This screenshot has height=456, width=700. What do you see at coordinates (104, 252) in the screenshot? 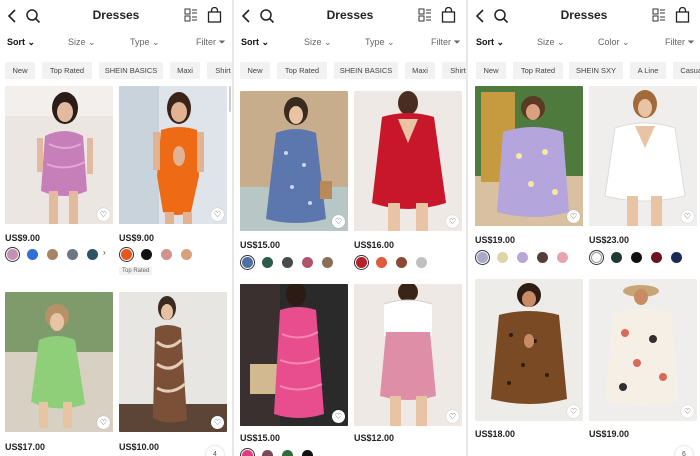
I see `chevron-right-icon: ›` at bounding box center [104, 252].